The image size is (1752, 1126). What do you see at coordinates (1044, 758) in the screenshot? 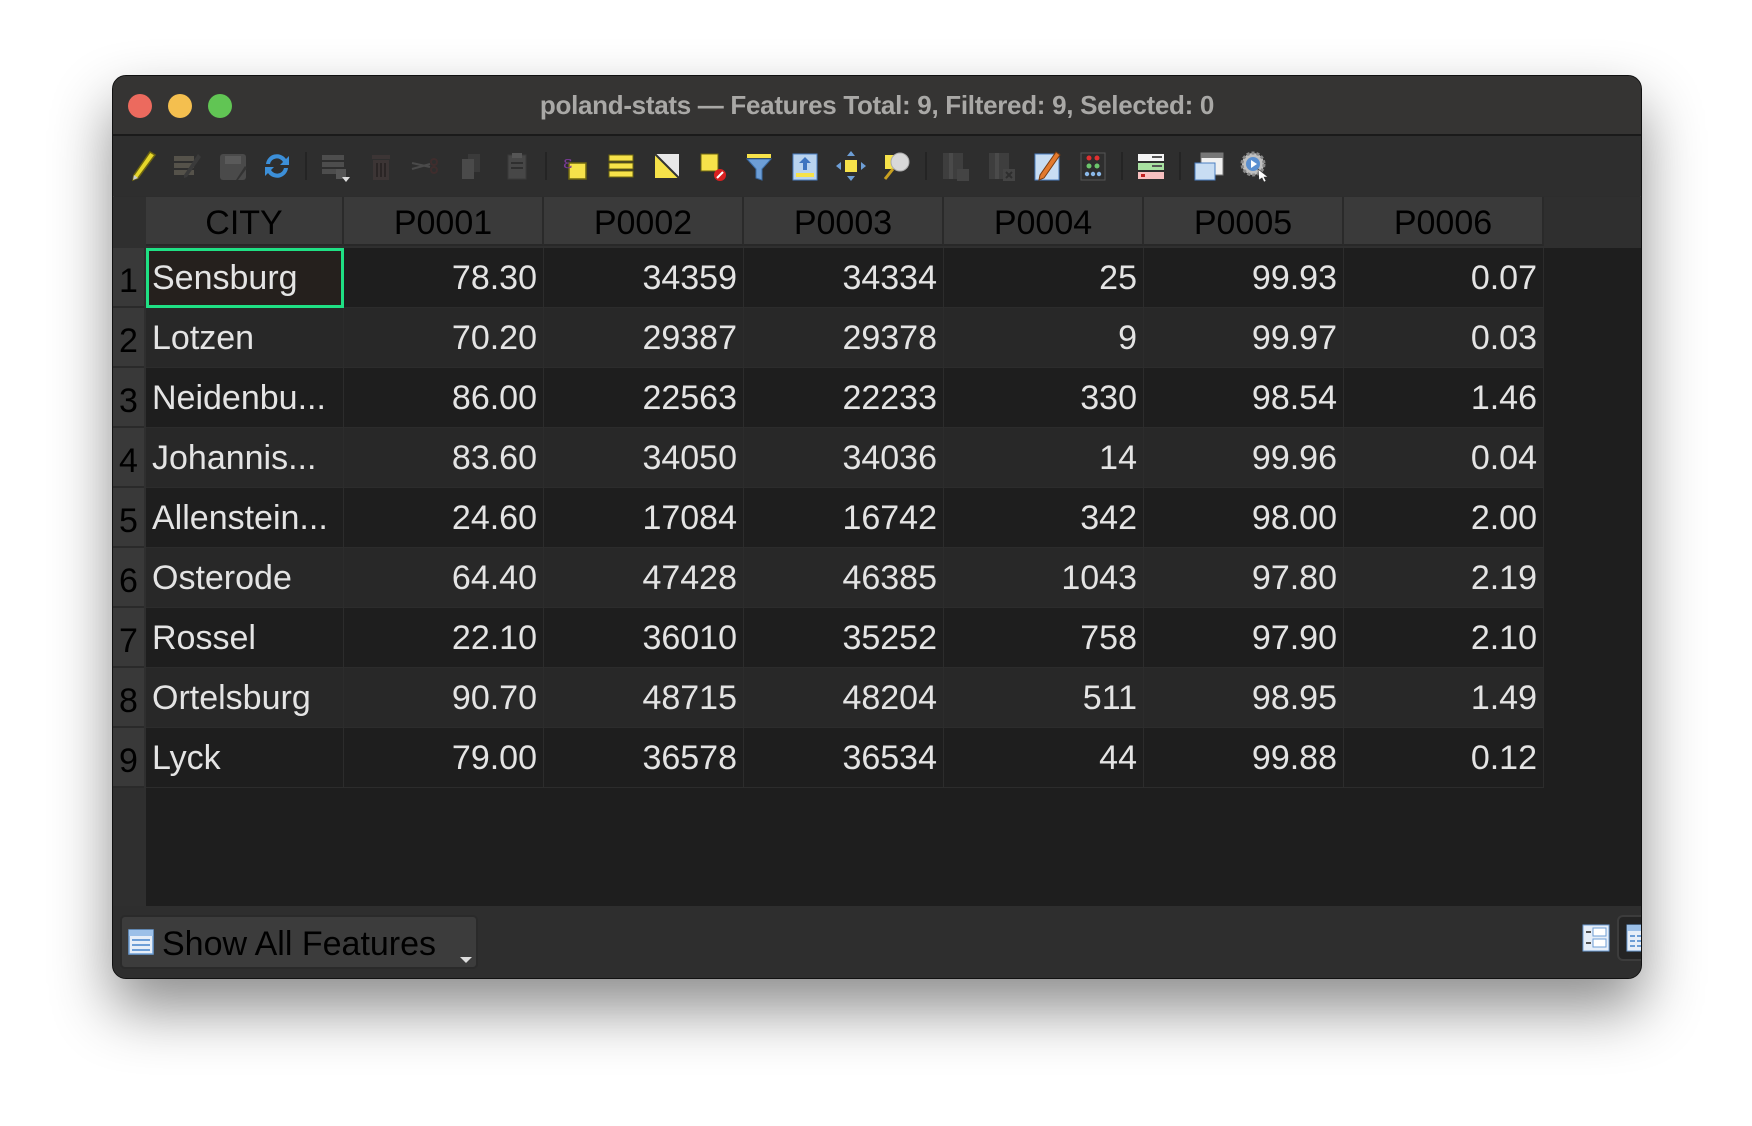
I see `cell-p0004: 44` at bounding box center [1044, 758].